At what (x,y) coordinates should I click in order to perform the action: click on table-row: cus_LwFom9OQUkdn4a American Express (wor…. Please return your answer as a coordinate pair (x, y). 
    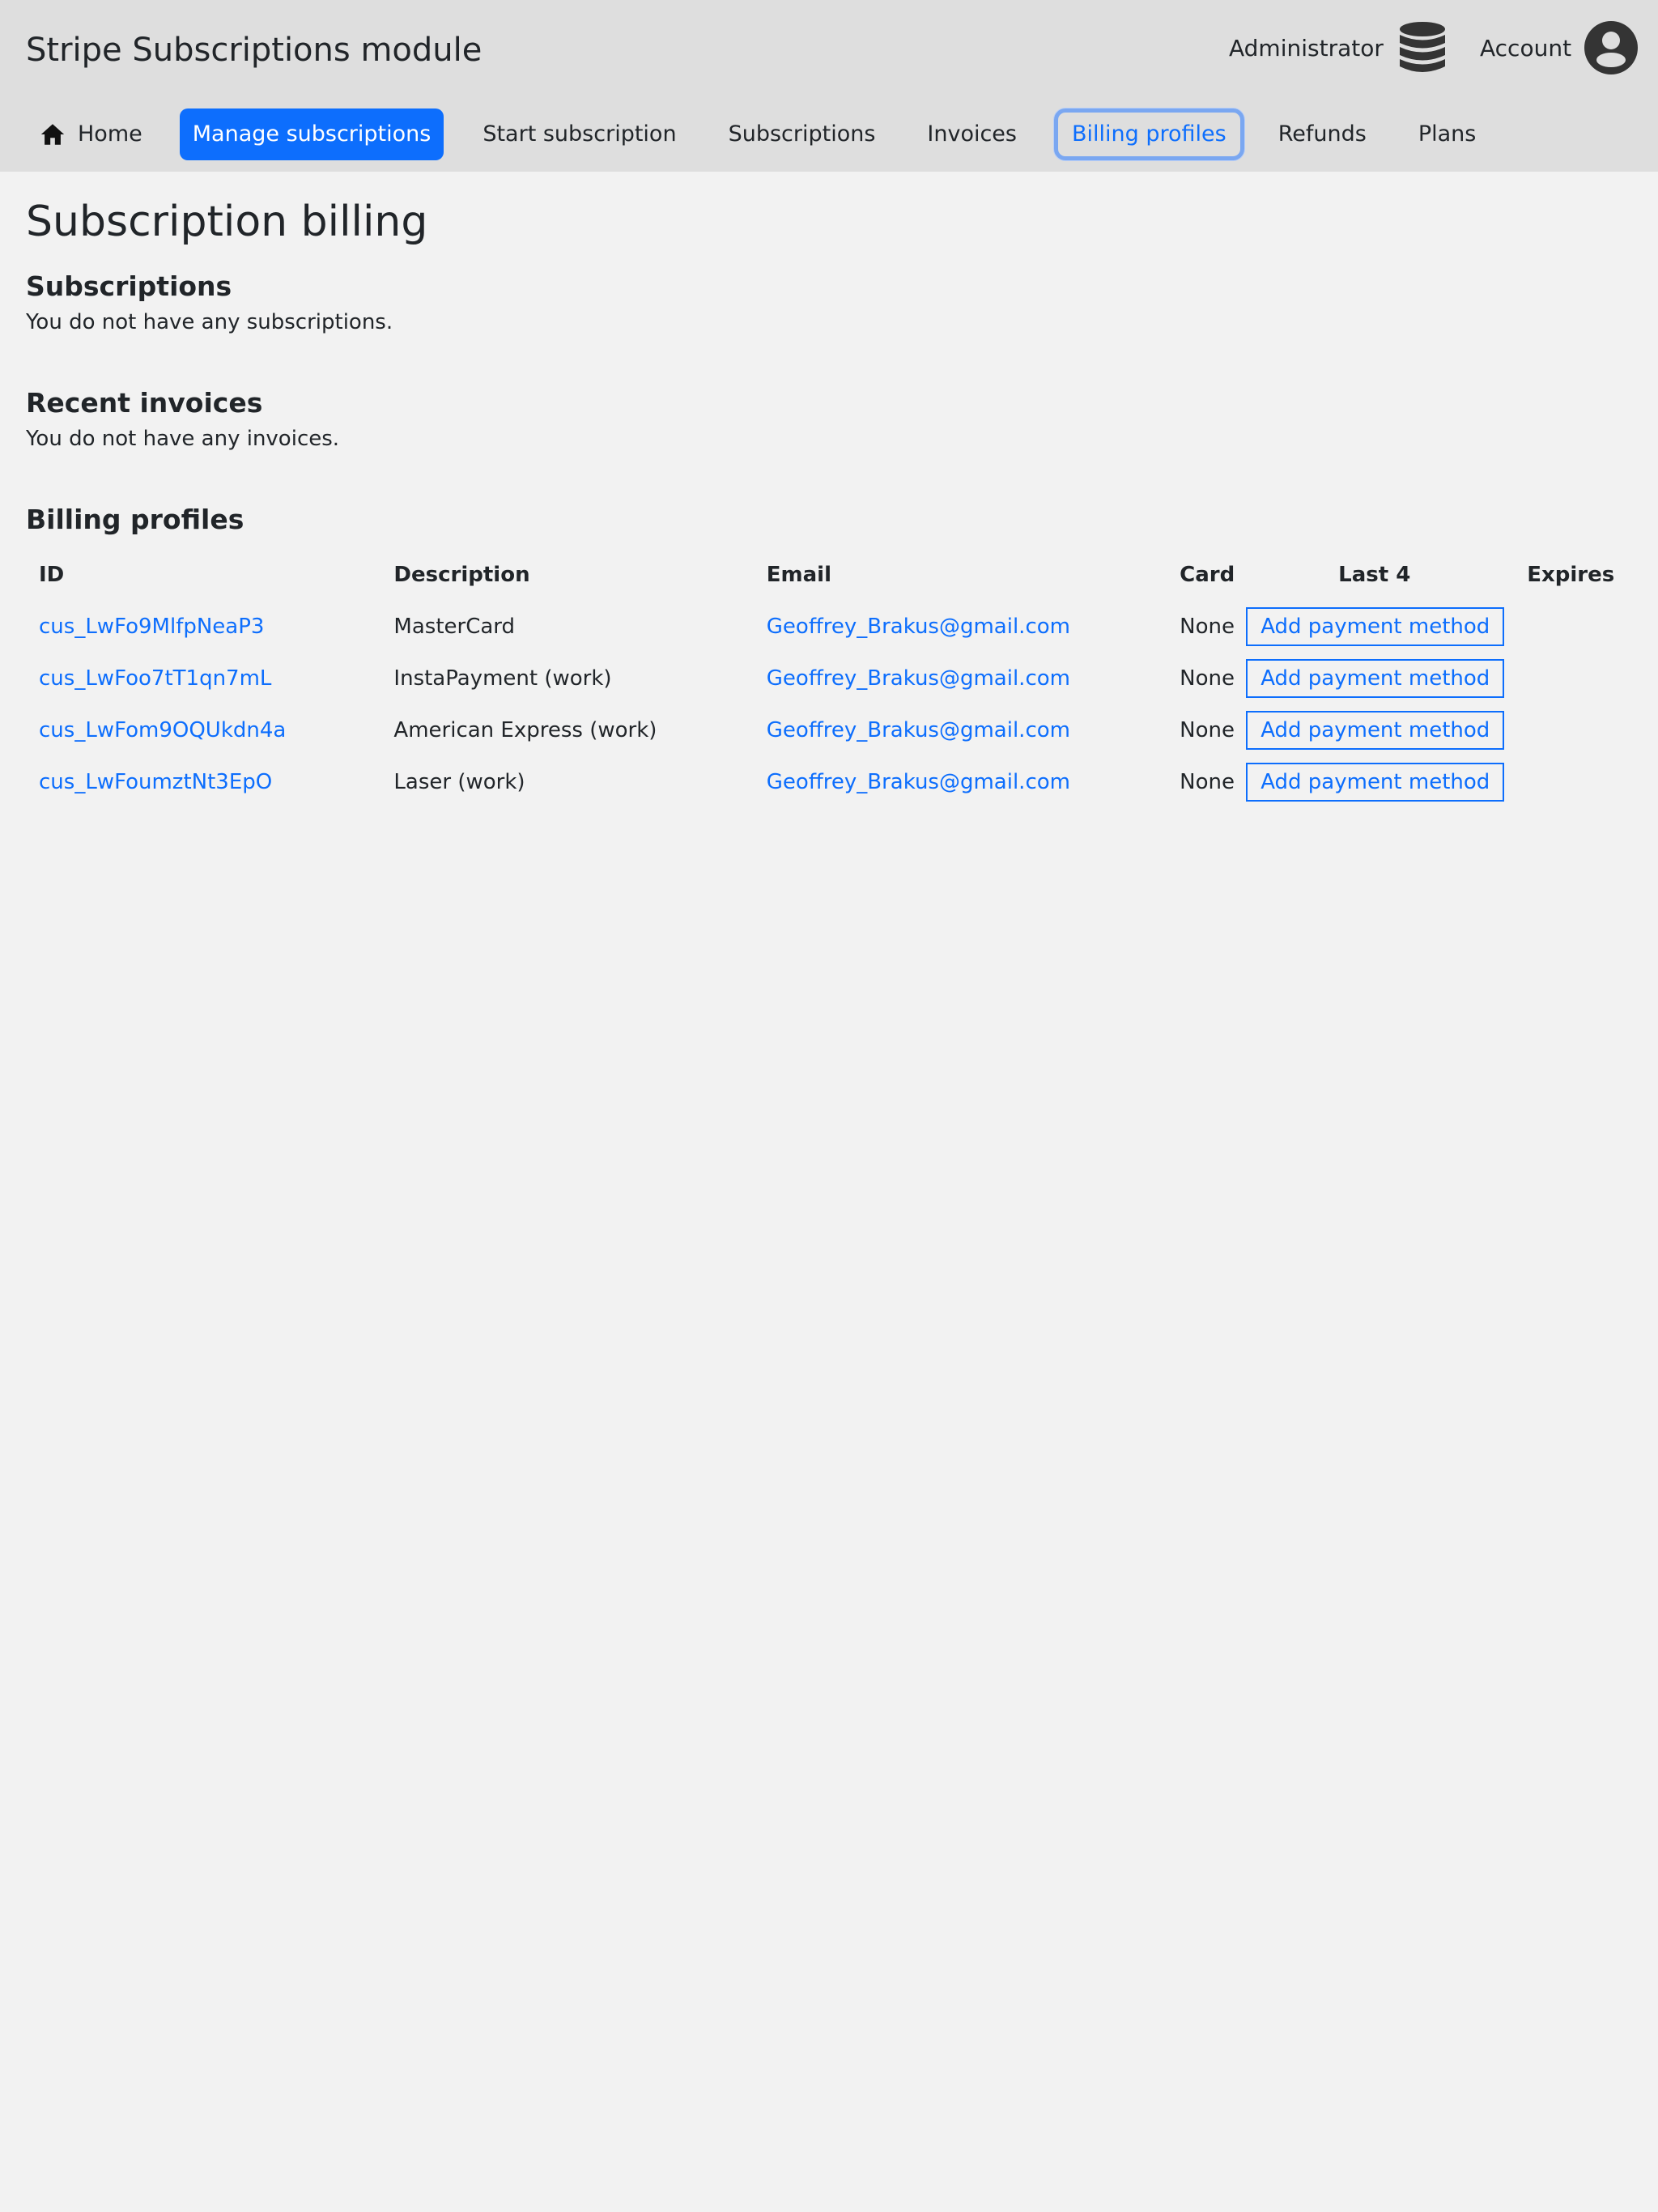
    Looking at the image, I should click on (831, 730).